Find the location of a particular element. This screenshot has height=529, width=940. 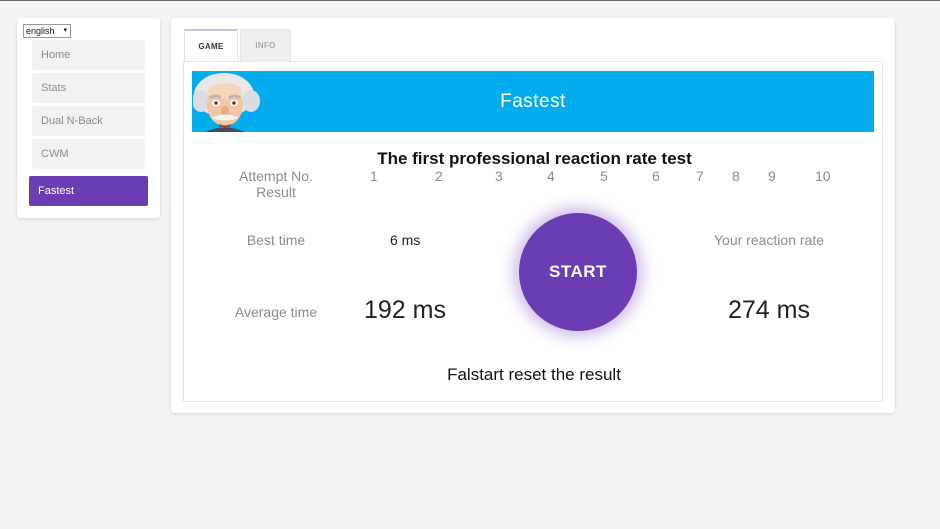

best-time-label: Best time is located at coordinates (276, 240).